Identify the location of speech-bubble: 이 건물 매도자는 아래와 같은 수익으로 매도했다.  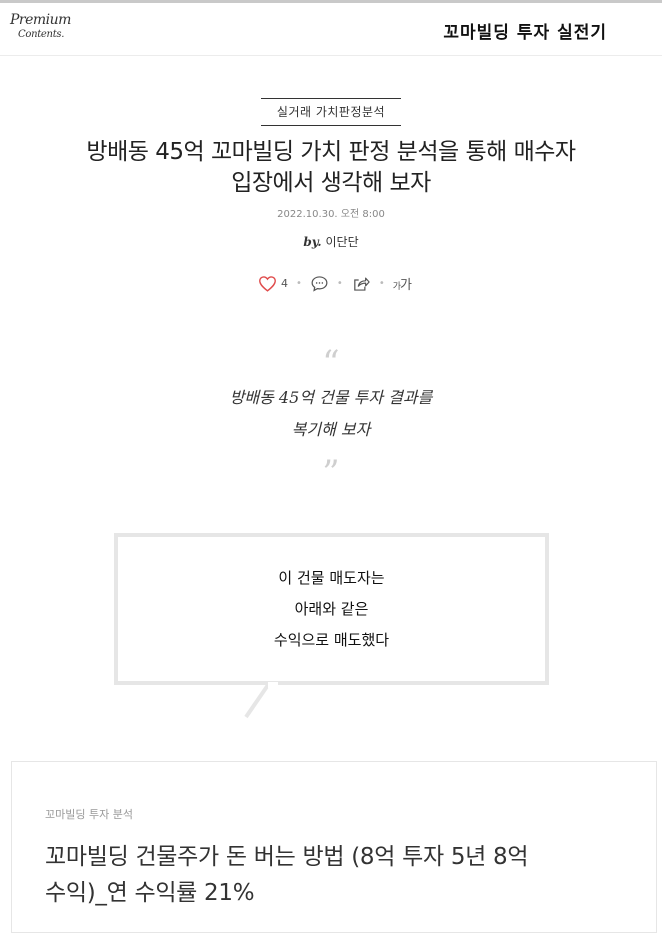
(331, 609).